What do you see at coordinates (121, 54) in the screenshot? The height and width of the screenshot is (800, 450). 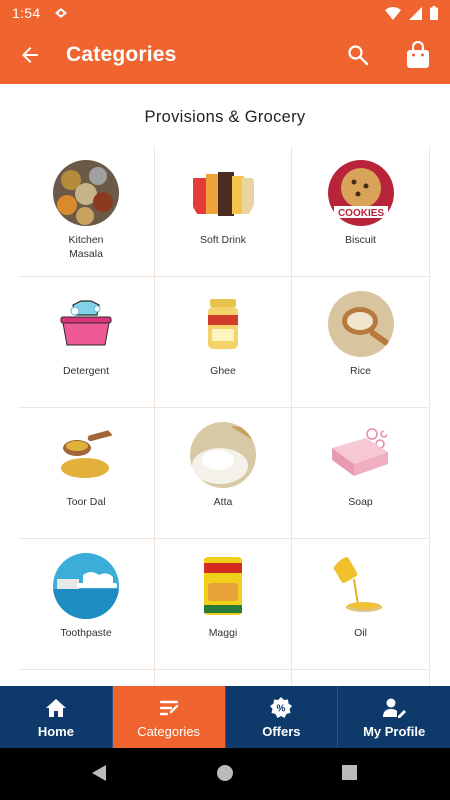 I see `page-title: Categories` at bounding box center [121, 54].